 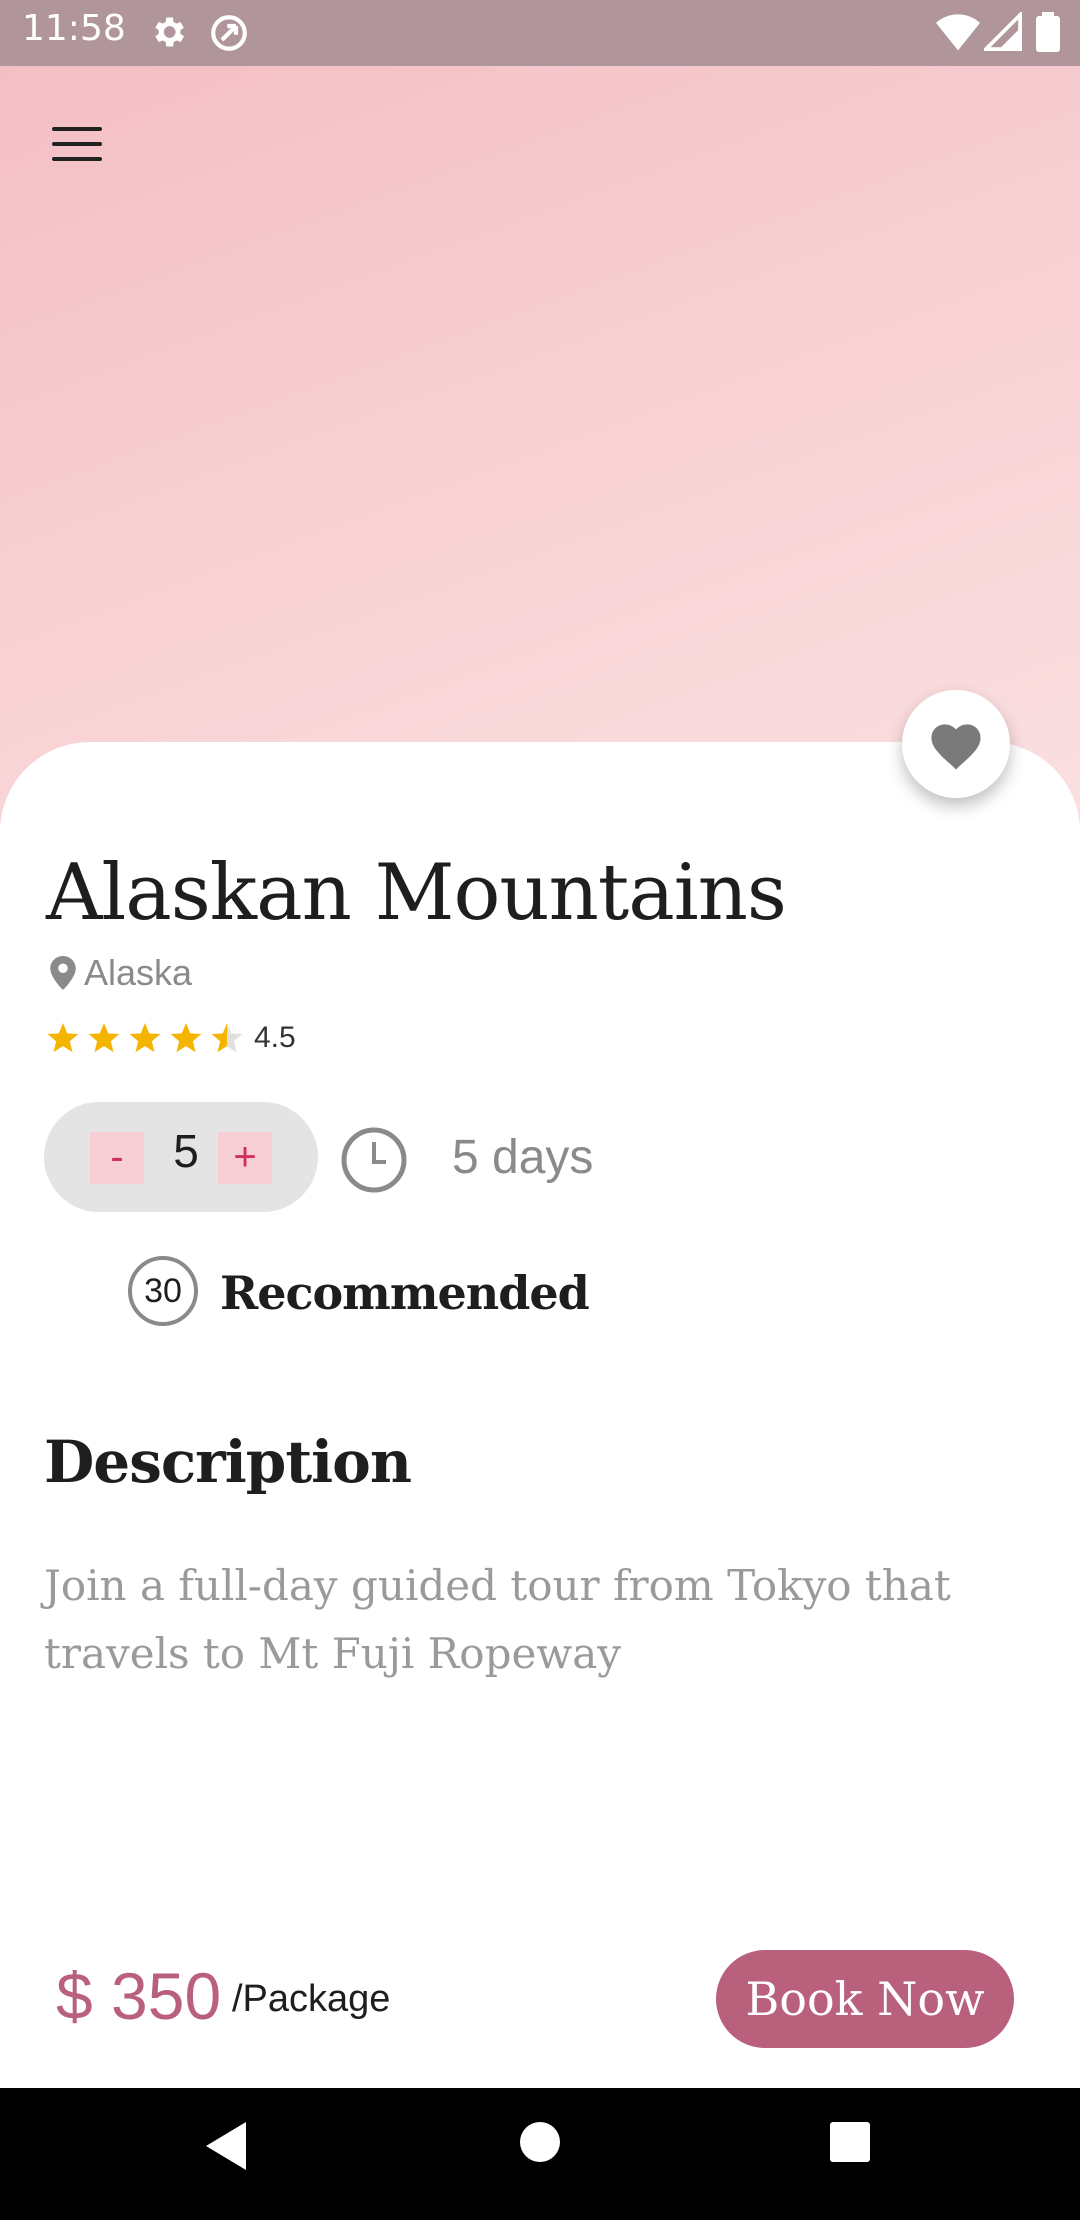 I want to click on clock-icon, so click(x=374, y=1160).